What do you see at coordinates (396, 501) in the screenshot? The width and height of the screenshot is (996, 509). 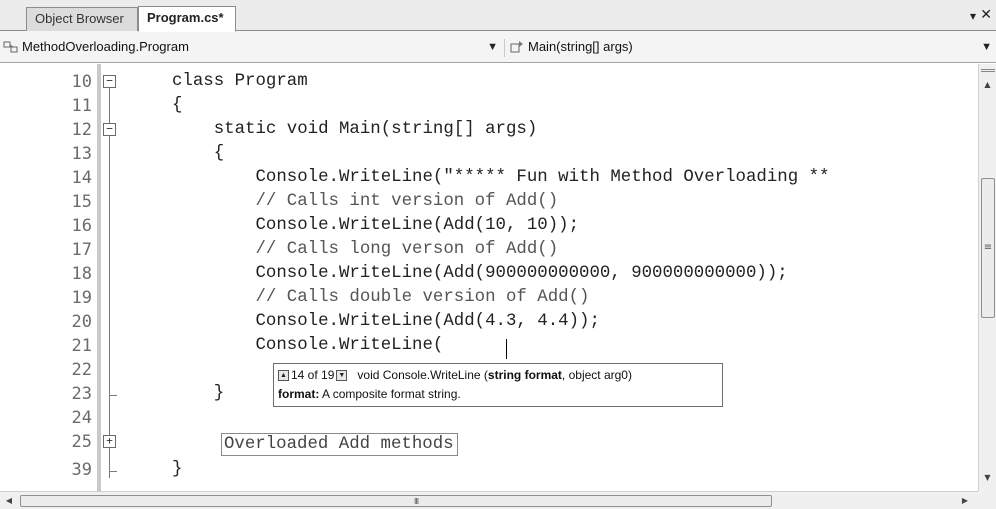 I see `horizontal-scroll-thumb: III` at bounding box center [396, 501].